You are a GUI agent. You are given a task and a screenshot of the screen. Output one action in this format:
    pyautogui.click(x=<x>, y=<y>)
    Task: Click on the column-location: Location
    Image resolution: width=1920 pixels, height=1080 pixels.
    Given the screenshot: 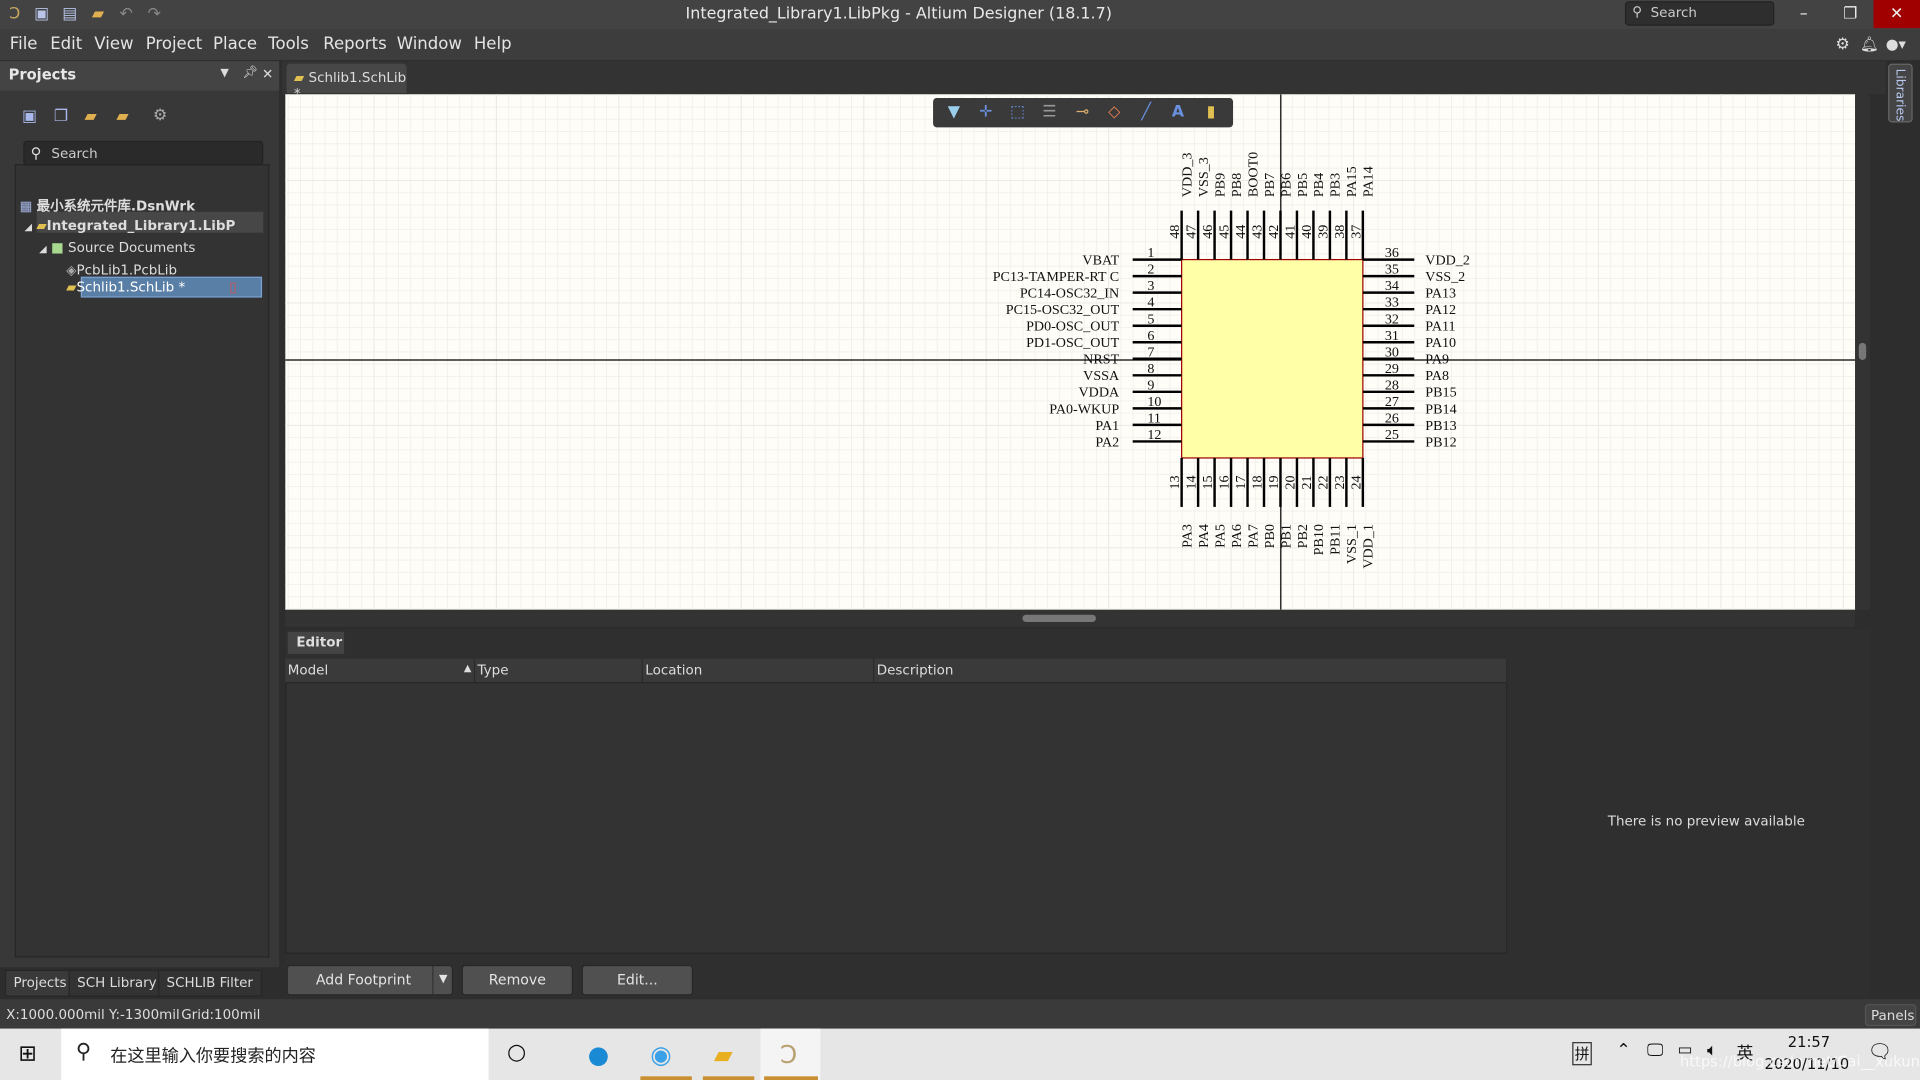 What is the action you would take?
    pyautogui.click(x=758, y=670)
    